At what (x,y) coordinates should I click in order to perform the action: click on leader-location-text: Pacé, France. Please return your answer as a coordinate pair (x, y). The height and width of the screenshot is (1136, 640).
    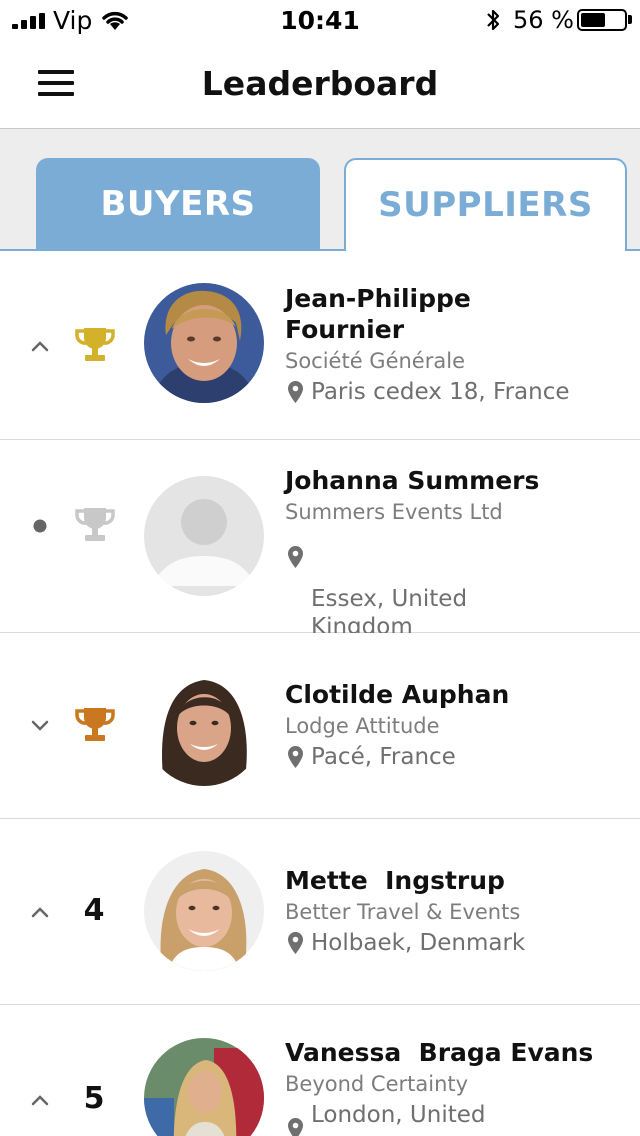
    Looking at the image, I should click on (383, 757).